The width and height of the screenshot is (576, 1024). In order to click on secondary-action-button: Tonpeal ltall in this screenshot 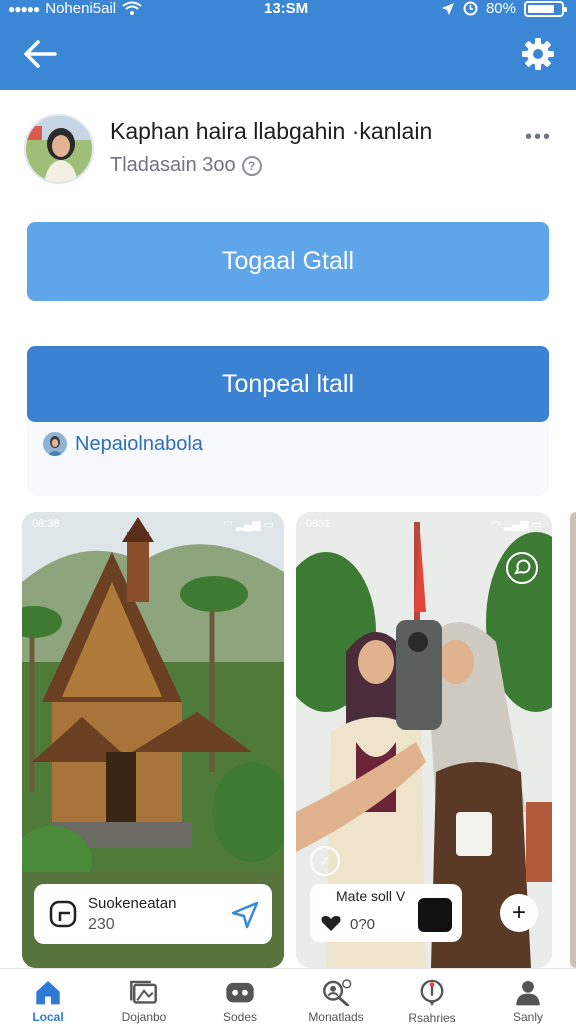, I will do `click(288, 384)`.